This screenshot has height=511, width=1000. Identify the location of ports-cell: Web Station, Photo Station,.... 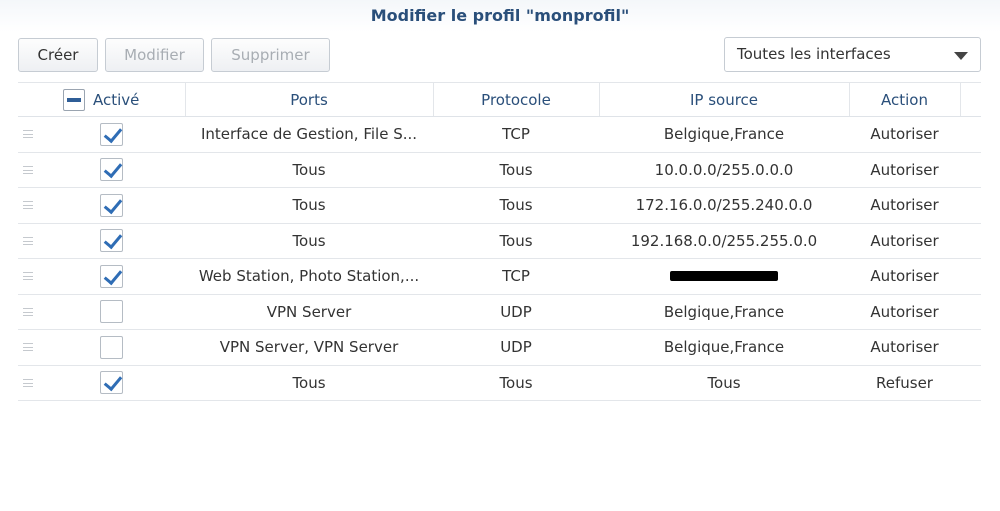
(309, 276).